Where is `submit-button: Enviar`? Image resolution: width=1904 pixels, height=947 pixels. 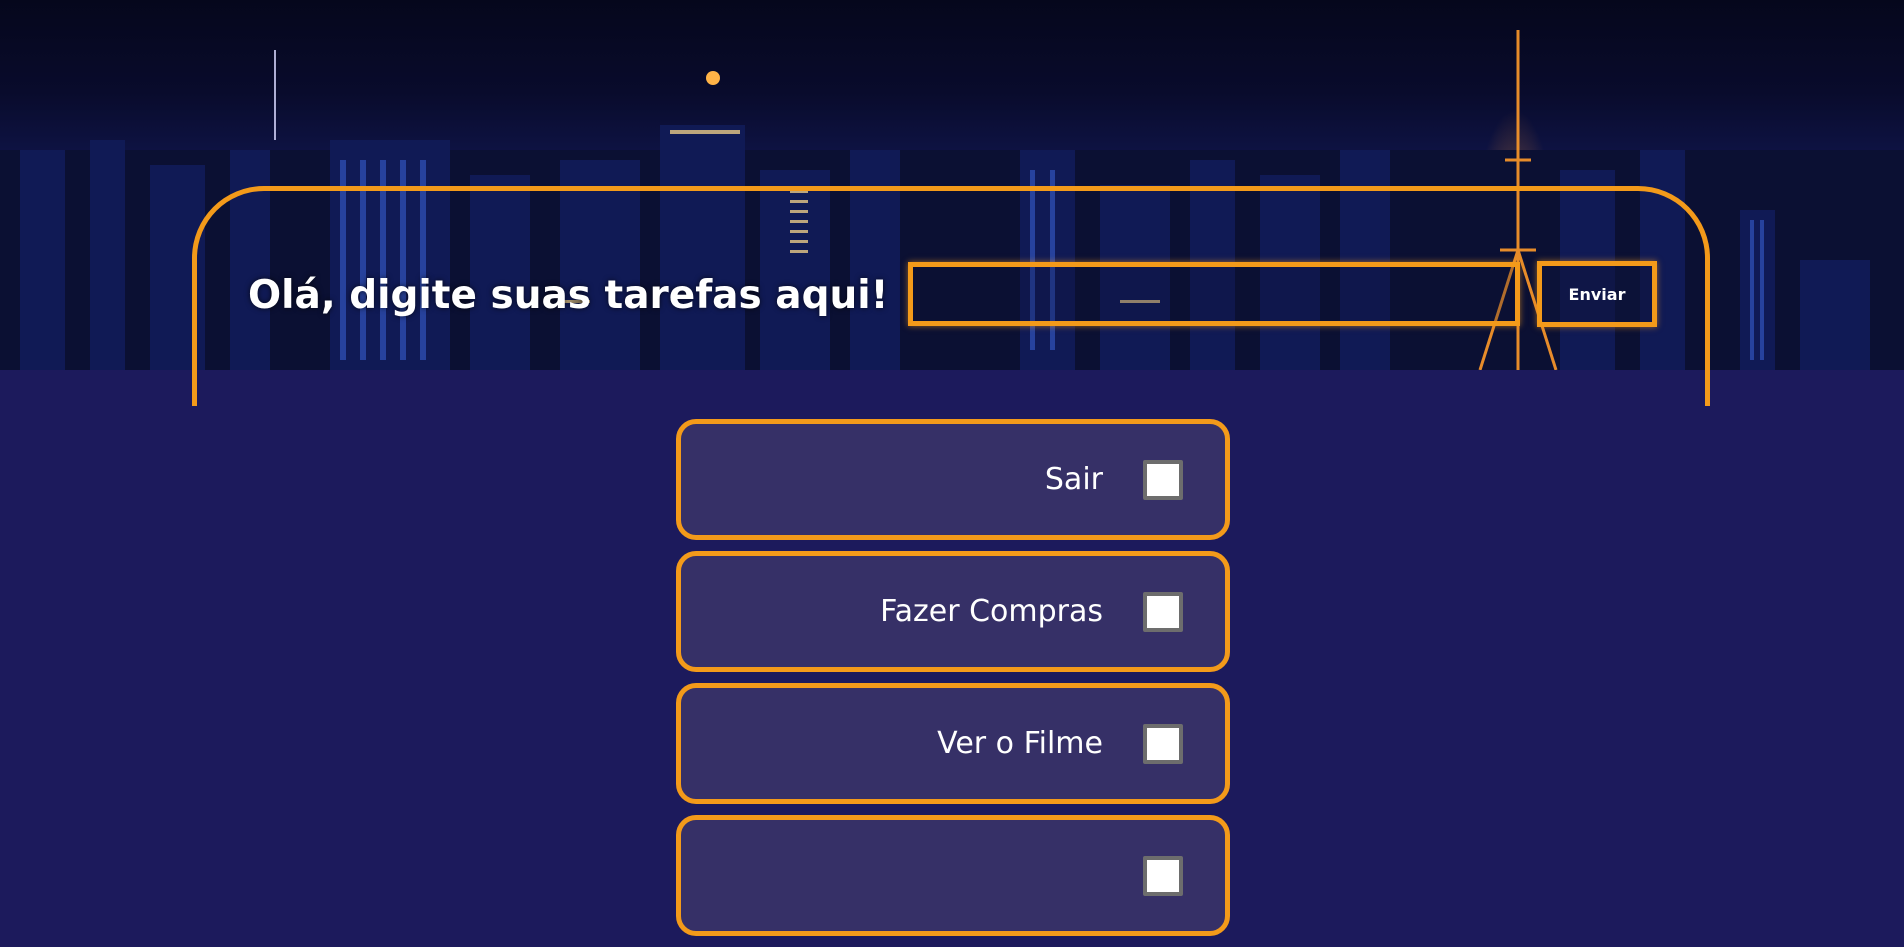 submit-button: Enviar is located at coordinates (1597, 294).